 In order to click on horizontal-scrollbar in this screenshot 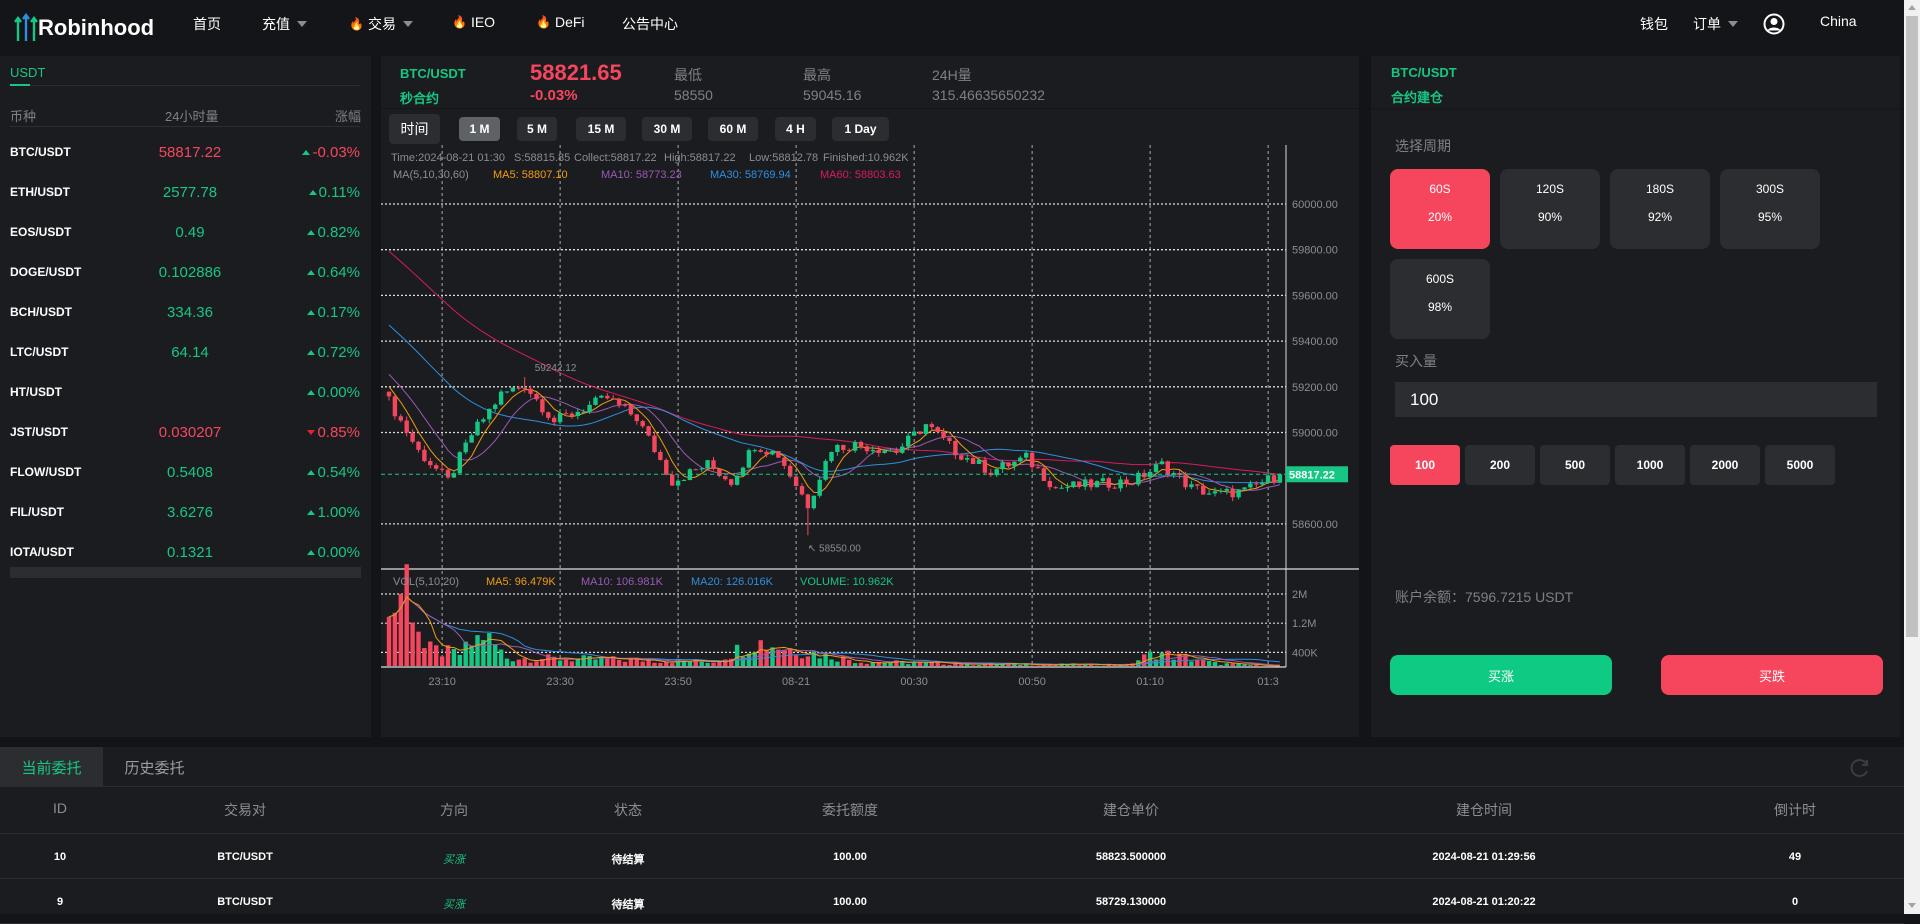, I will do `click(185, 572)`.